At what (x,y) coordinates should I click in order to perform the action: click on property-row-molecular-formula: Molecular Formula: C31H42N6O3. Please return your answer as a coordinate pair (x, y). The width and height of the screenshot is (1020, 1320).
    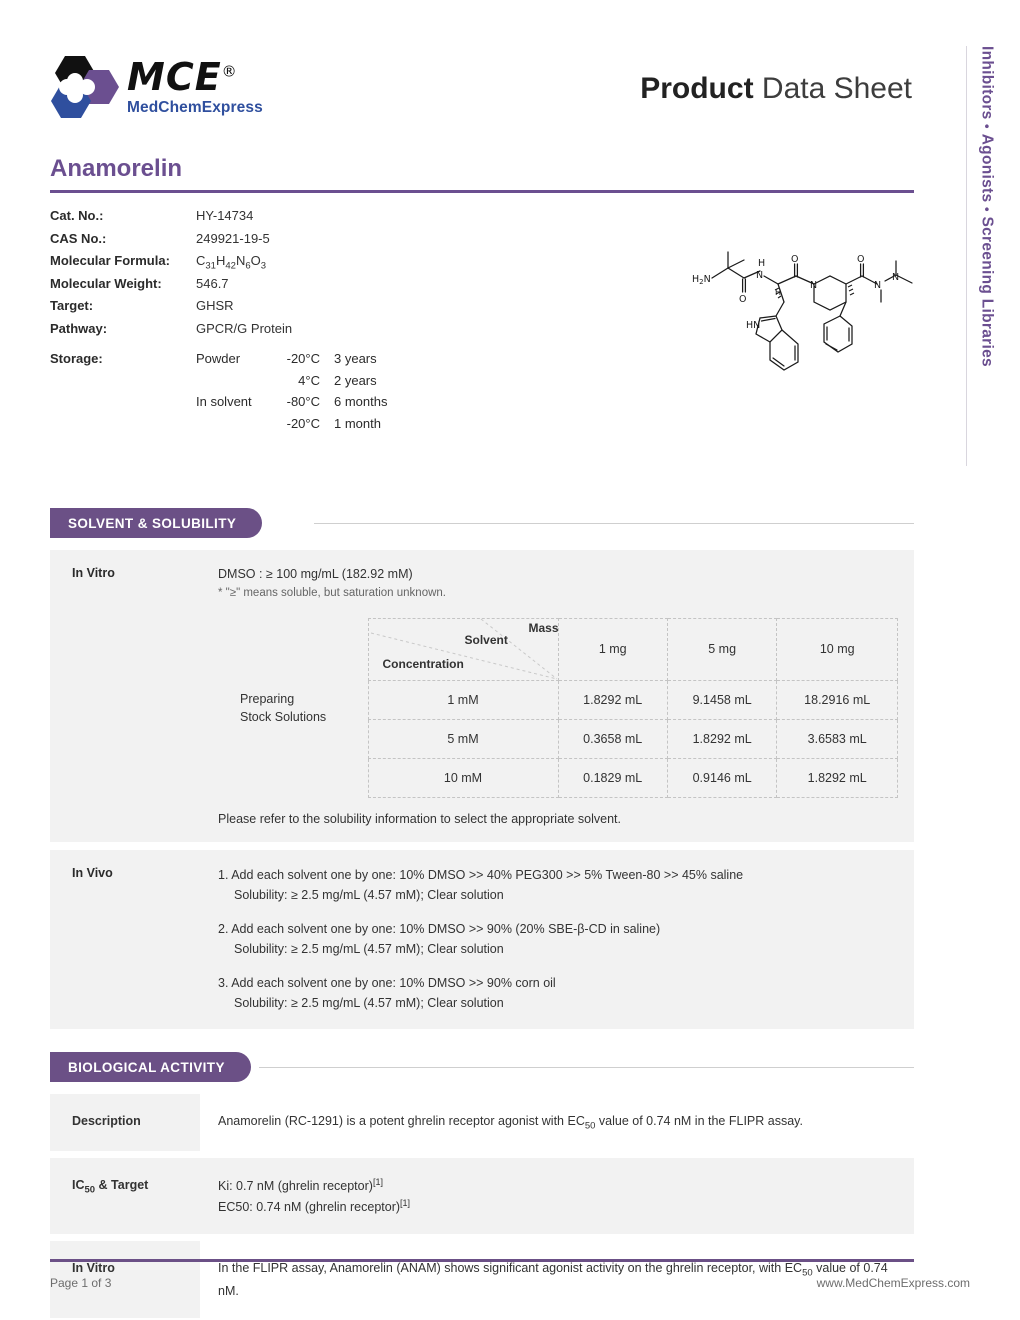
    Looking at the image, I should click on (330, 264).